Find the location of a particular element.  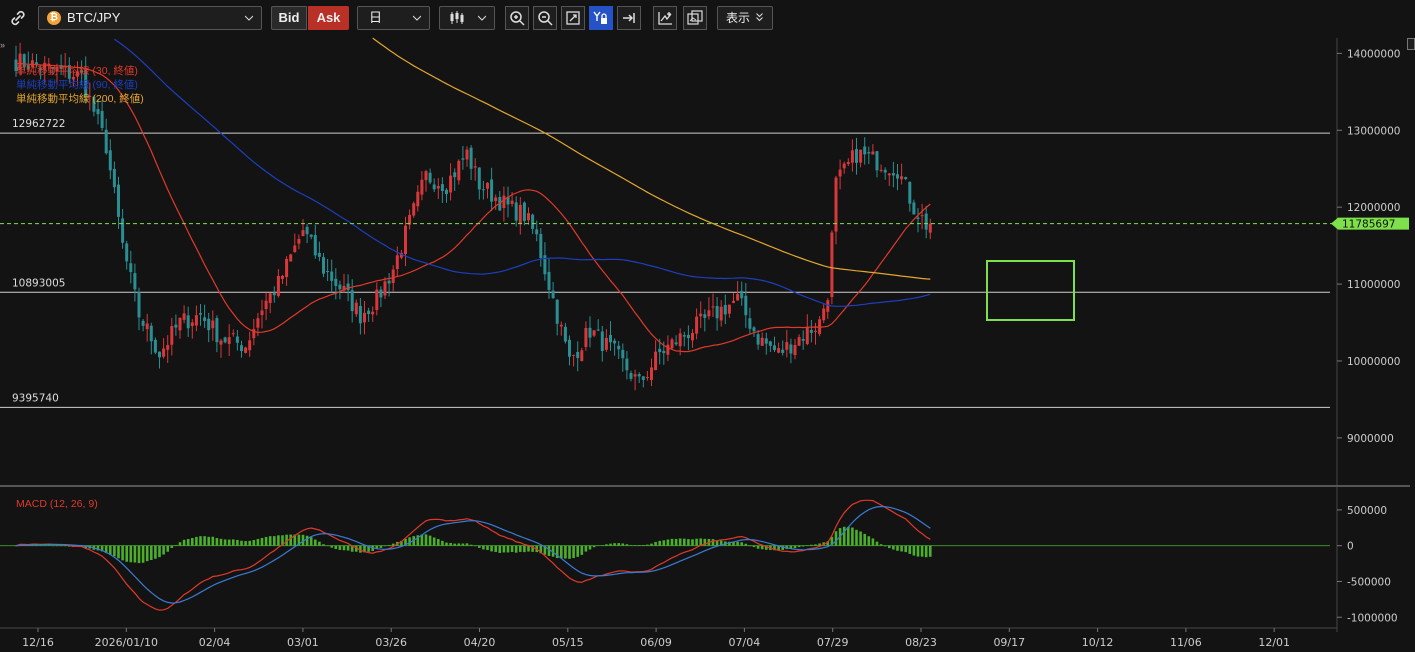

y-tick-label: 10000000 is located at coordinates (1373, 362).